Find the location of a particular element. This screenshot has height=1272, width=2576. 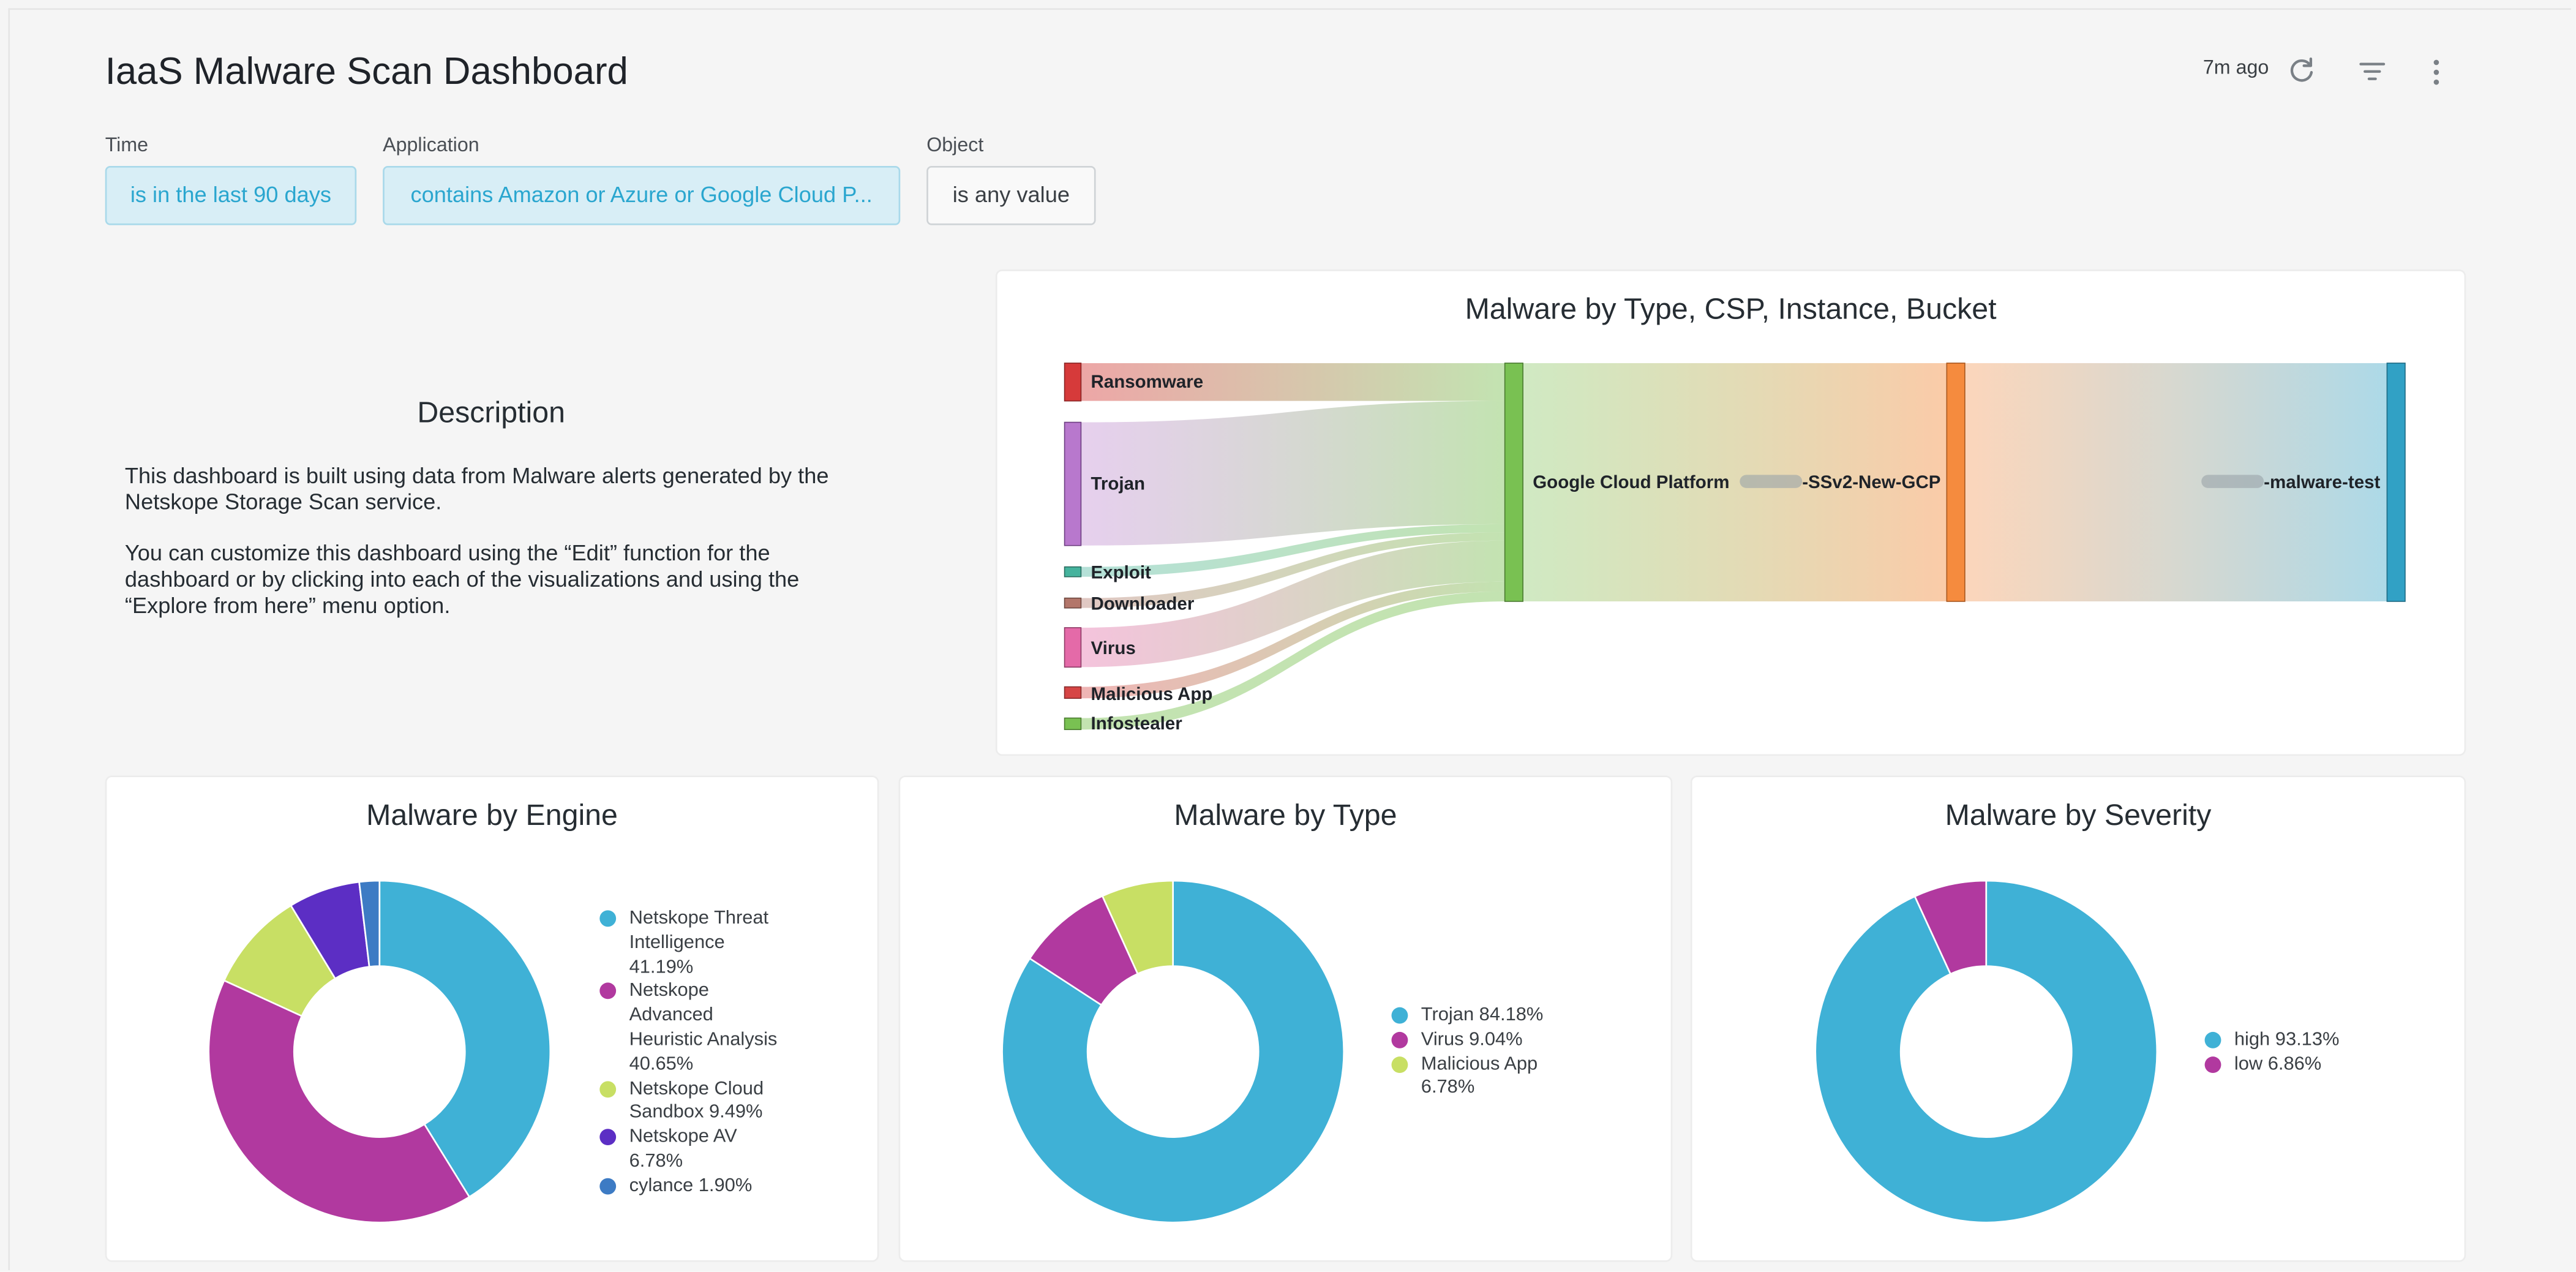

sankey-node-instance is located at coordinates (1956, 482).